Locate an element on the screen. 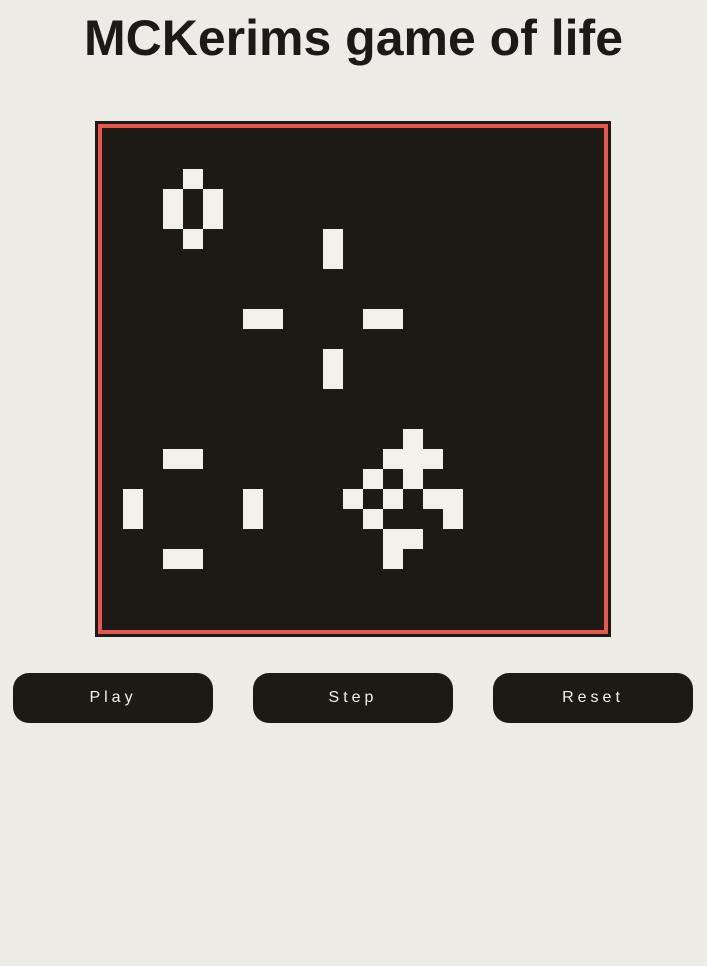  play-button: Play is located at coordinates (113, 698).